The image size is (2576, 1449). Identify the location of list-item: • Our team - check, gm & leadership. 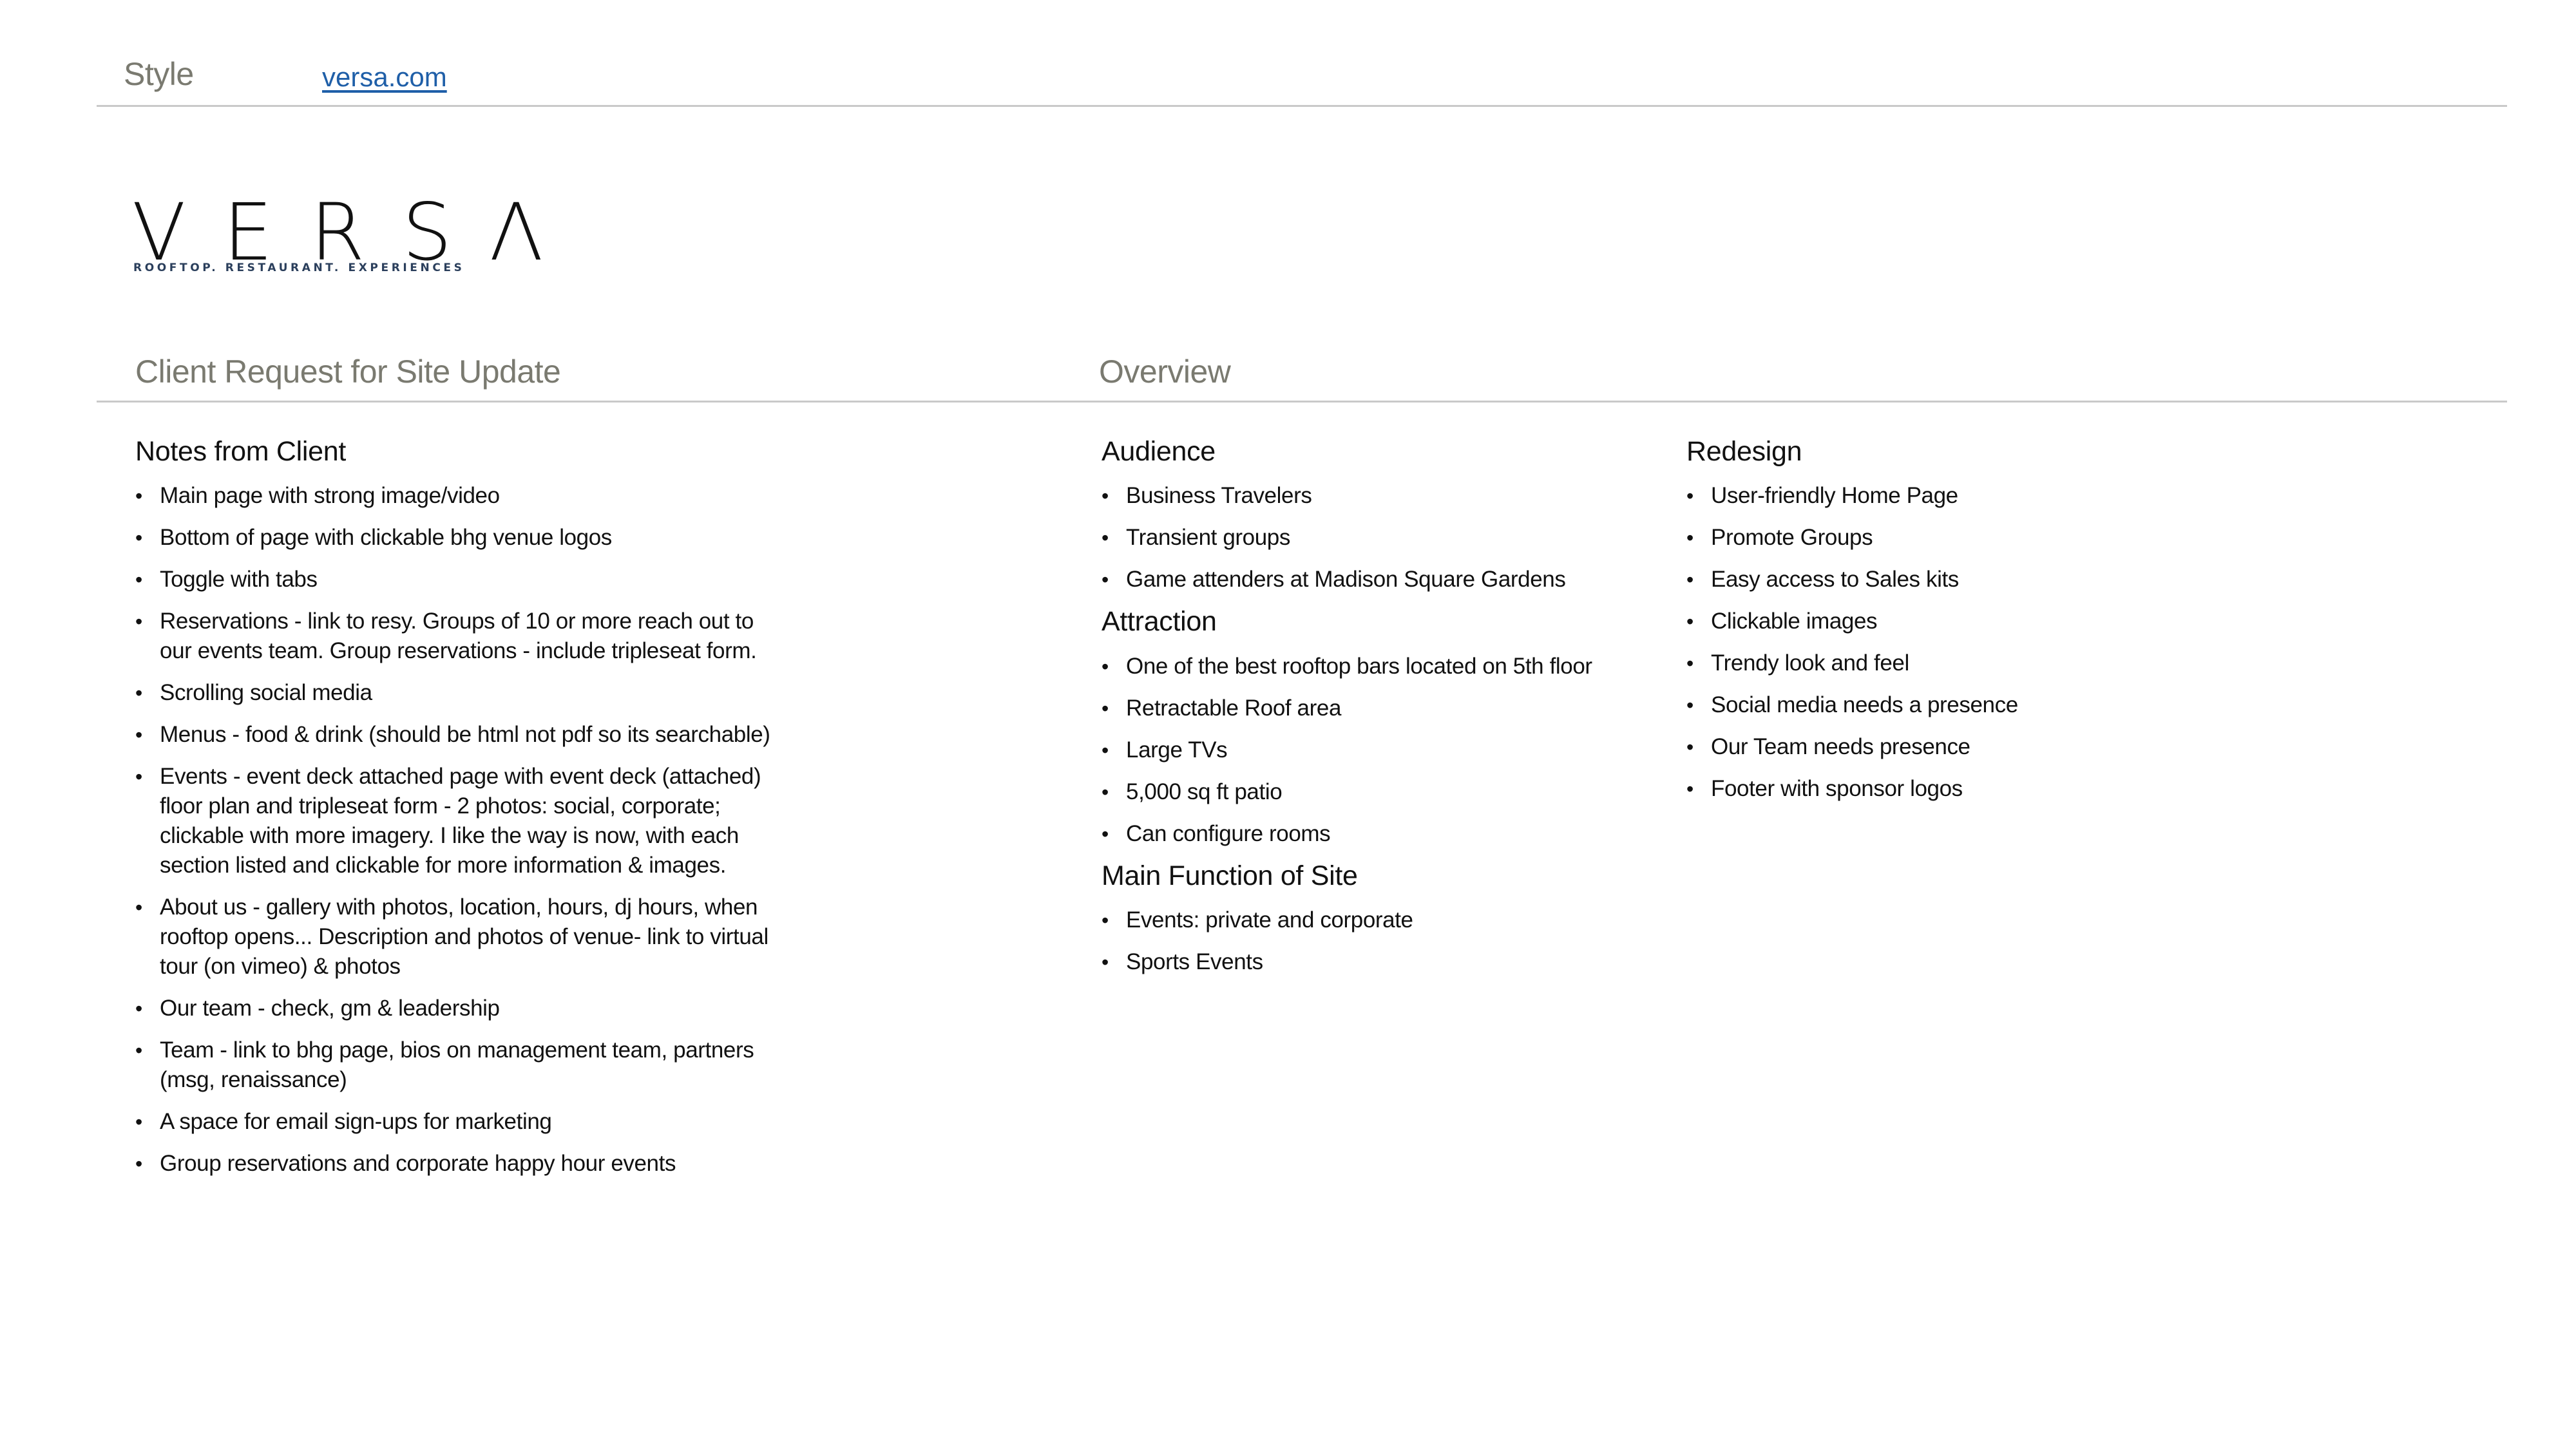
(456, 1008).